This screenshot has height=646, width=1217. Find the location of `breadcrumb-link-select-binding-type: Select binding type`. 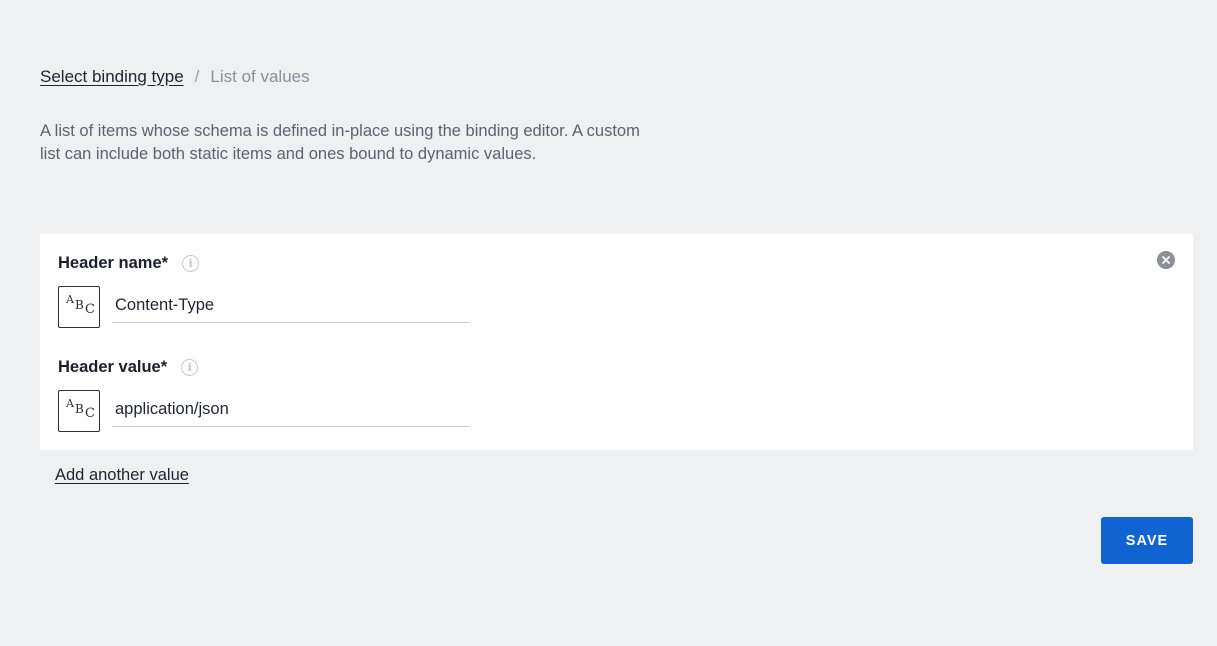

breadcrumb-link-select-binding-type: Select binding type is located at coordinates (112, 77).